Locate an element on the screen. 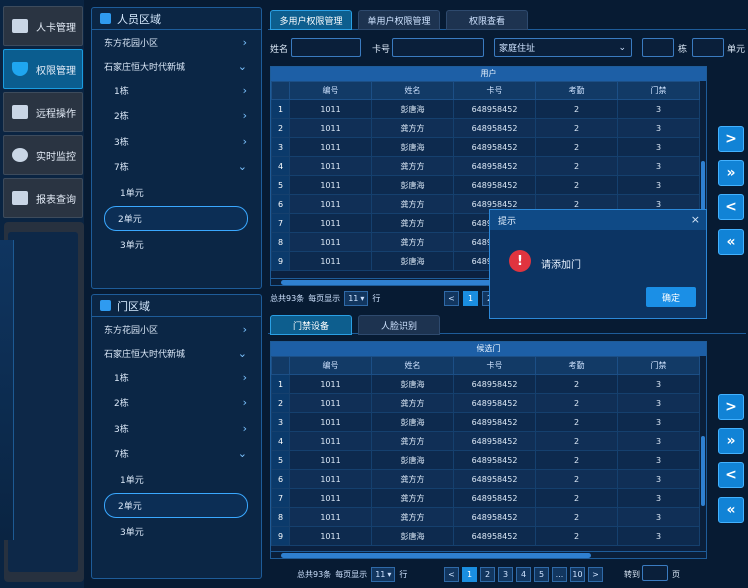  nav-item-permission-management: 权限管理 is located at coordinates (43, 69).